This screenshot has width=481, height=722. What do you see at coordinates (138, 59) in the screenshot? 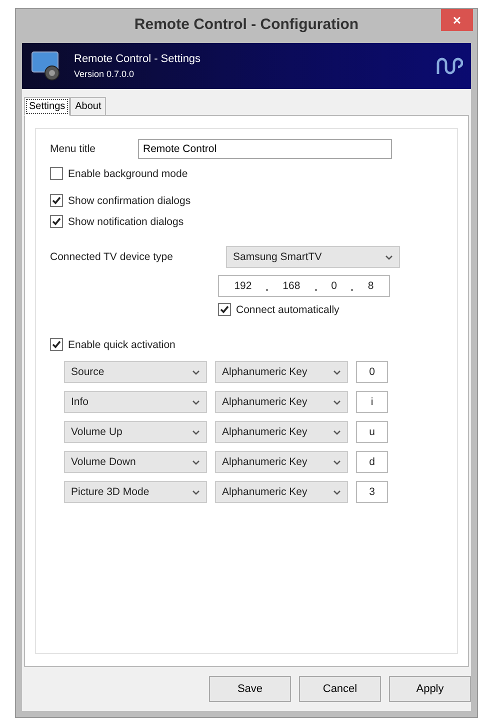
I see `header-title: Remote Control - Settings` at bounding box center [138, 59].